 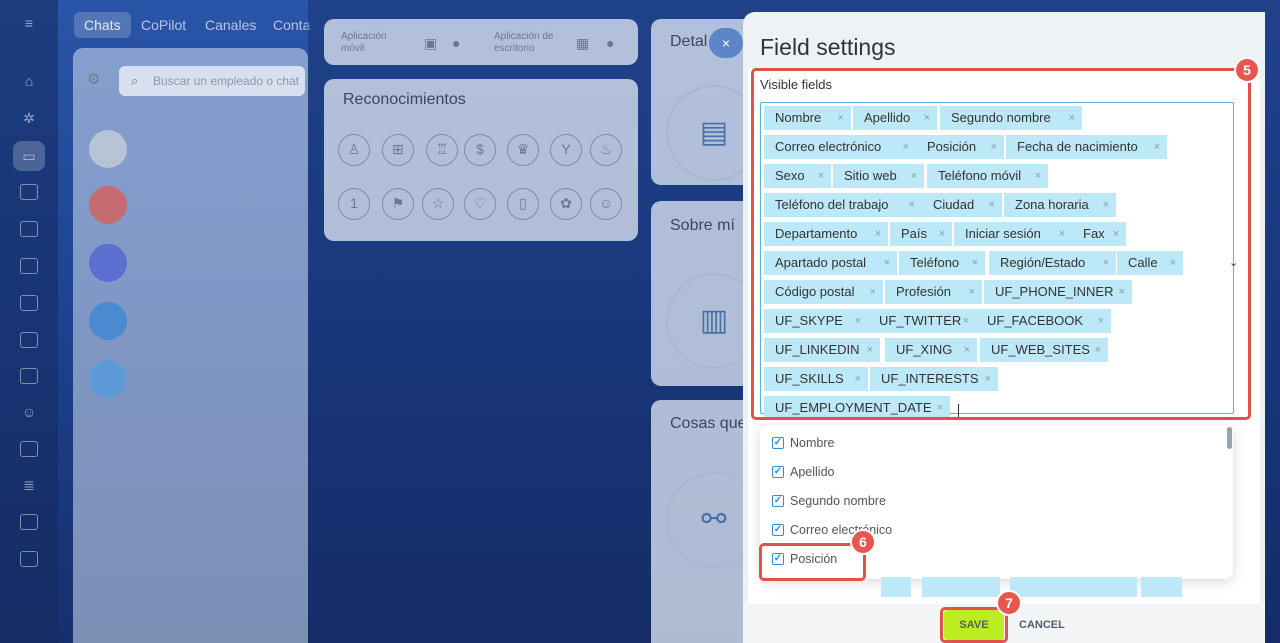 I want to click on documents-icon, so click(x=29, y=266).